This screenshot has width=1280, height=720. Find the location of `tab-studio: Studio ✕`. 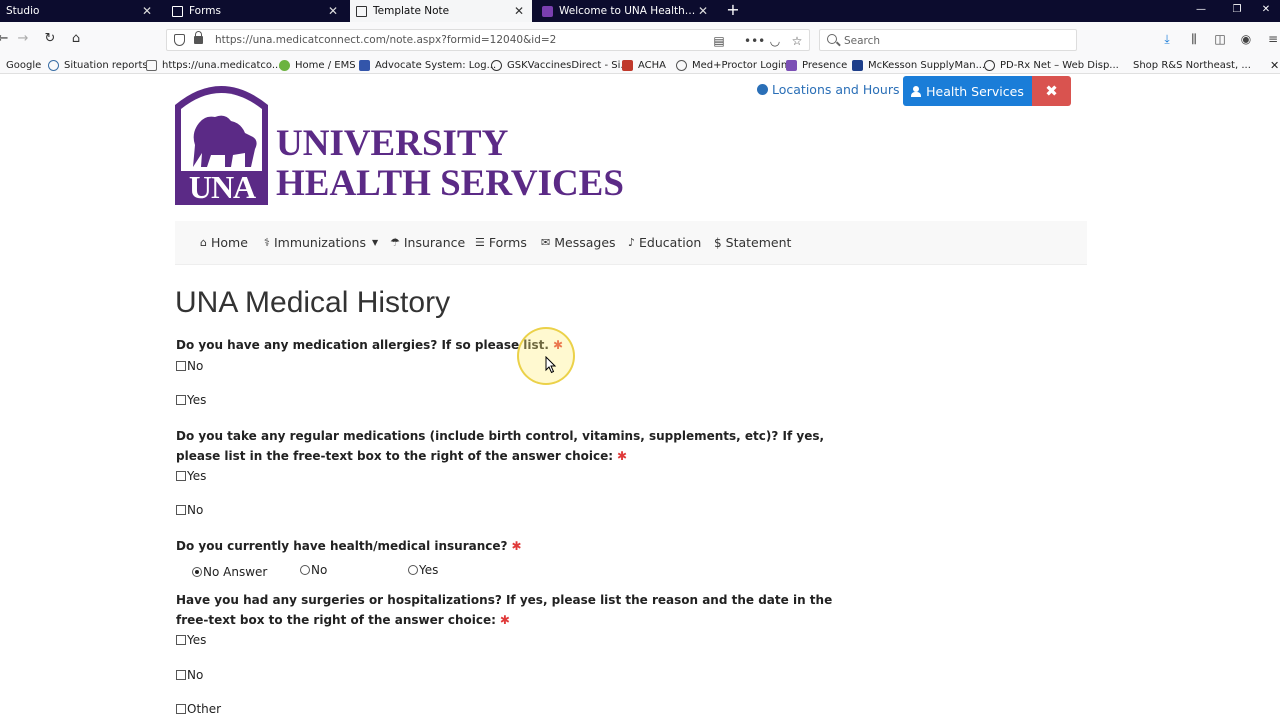

tab-studio: Studio ✕ is located at coordinates (80, 11).